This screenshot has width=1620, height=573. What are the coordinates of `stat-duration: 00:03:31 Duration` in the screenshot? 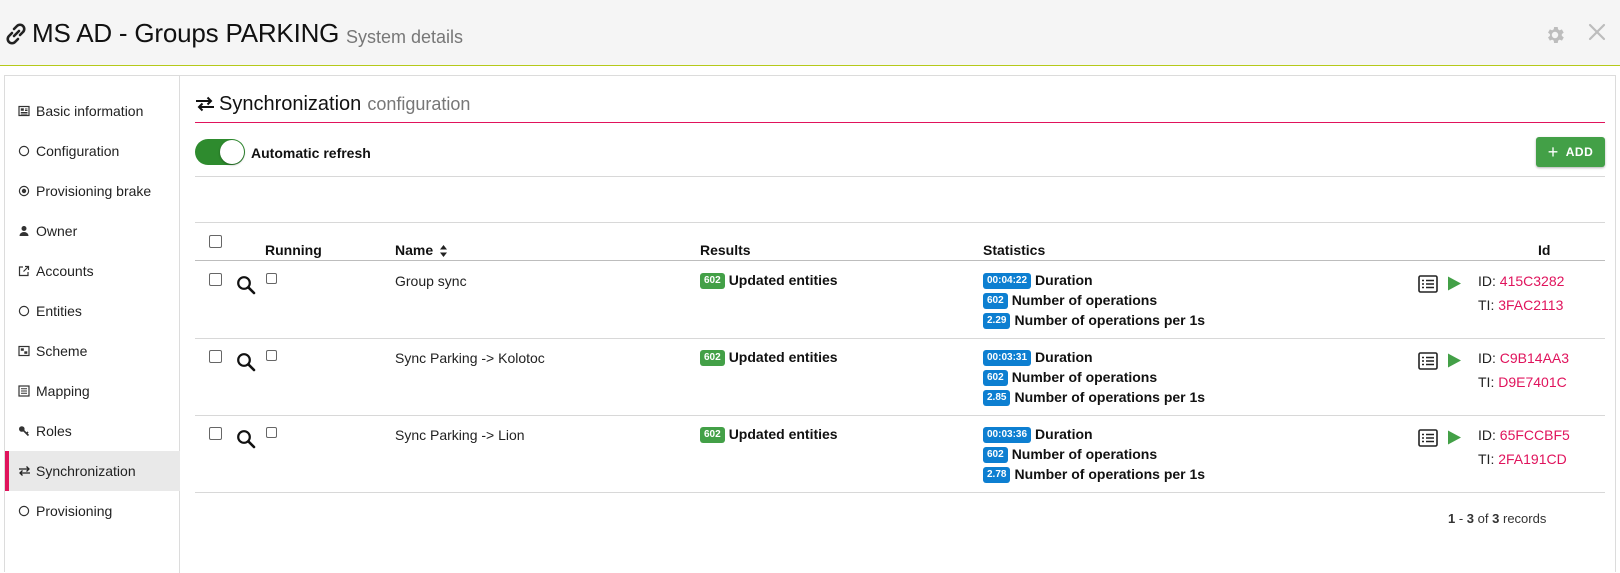 It's located at (1038, 358).